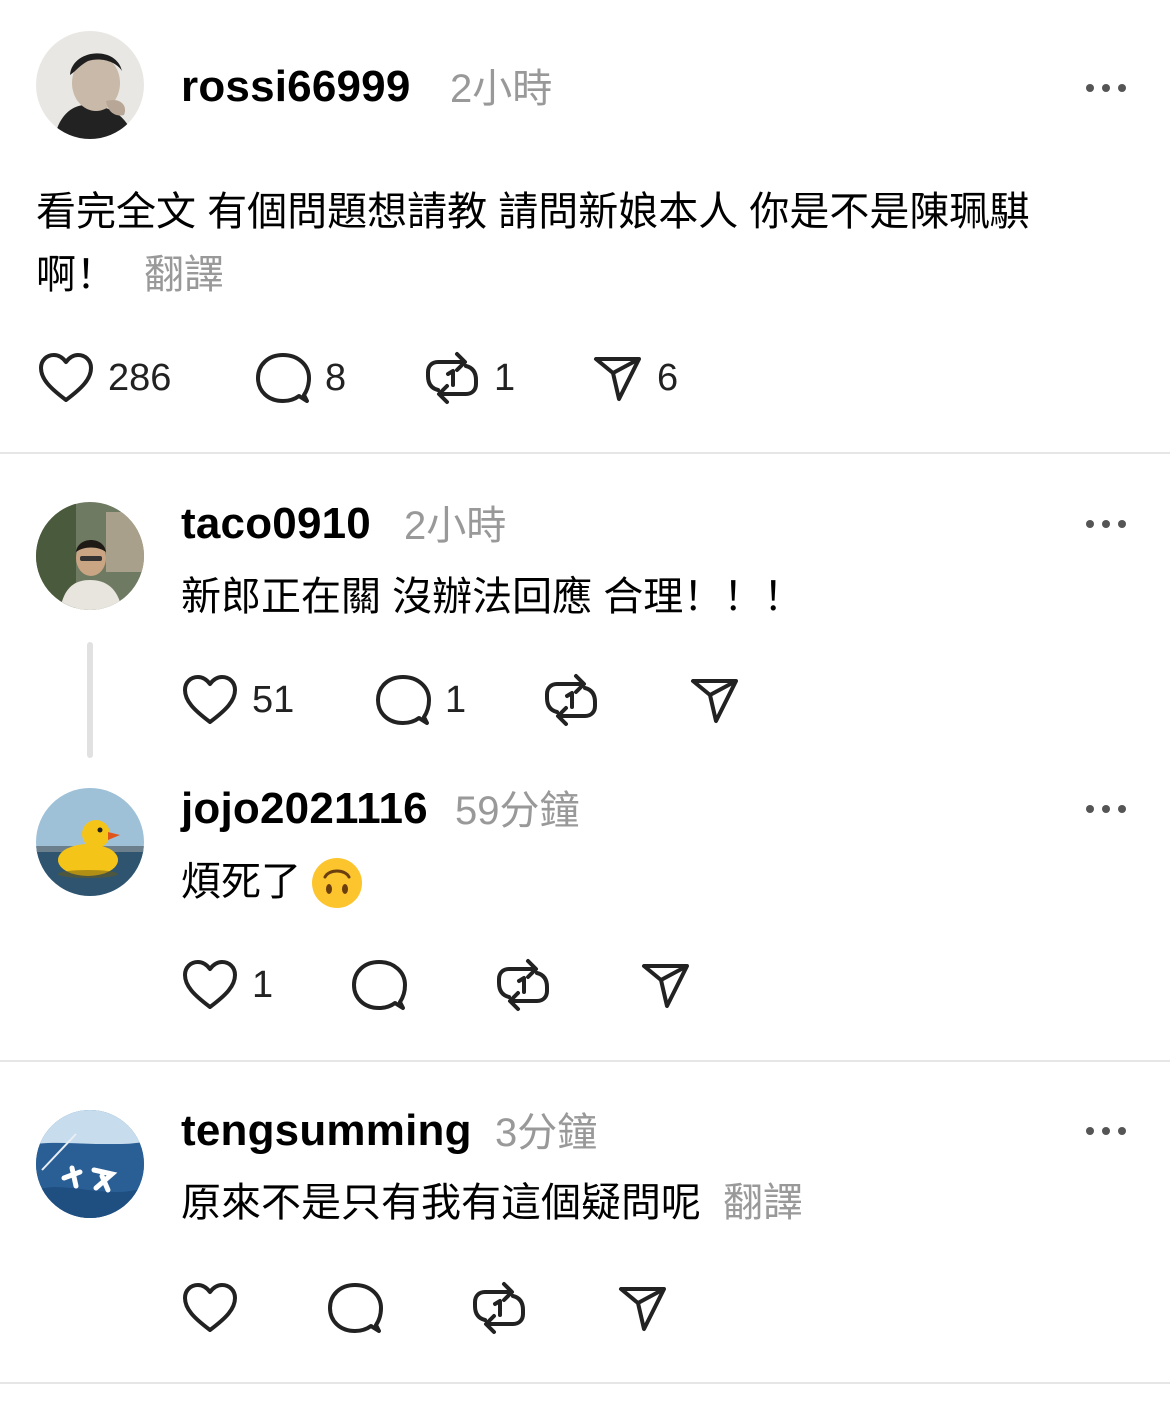  I want to click on username-rossi66999: rossi66999, so click(296, 87).